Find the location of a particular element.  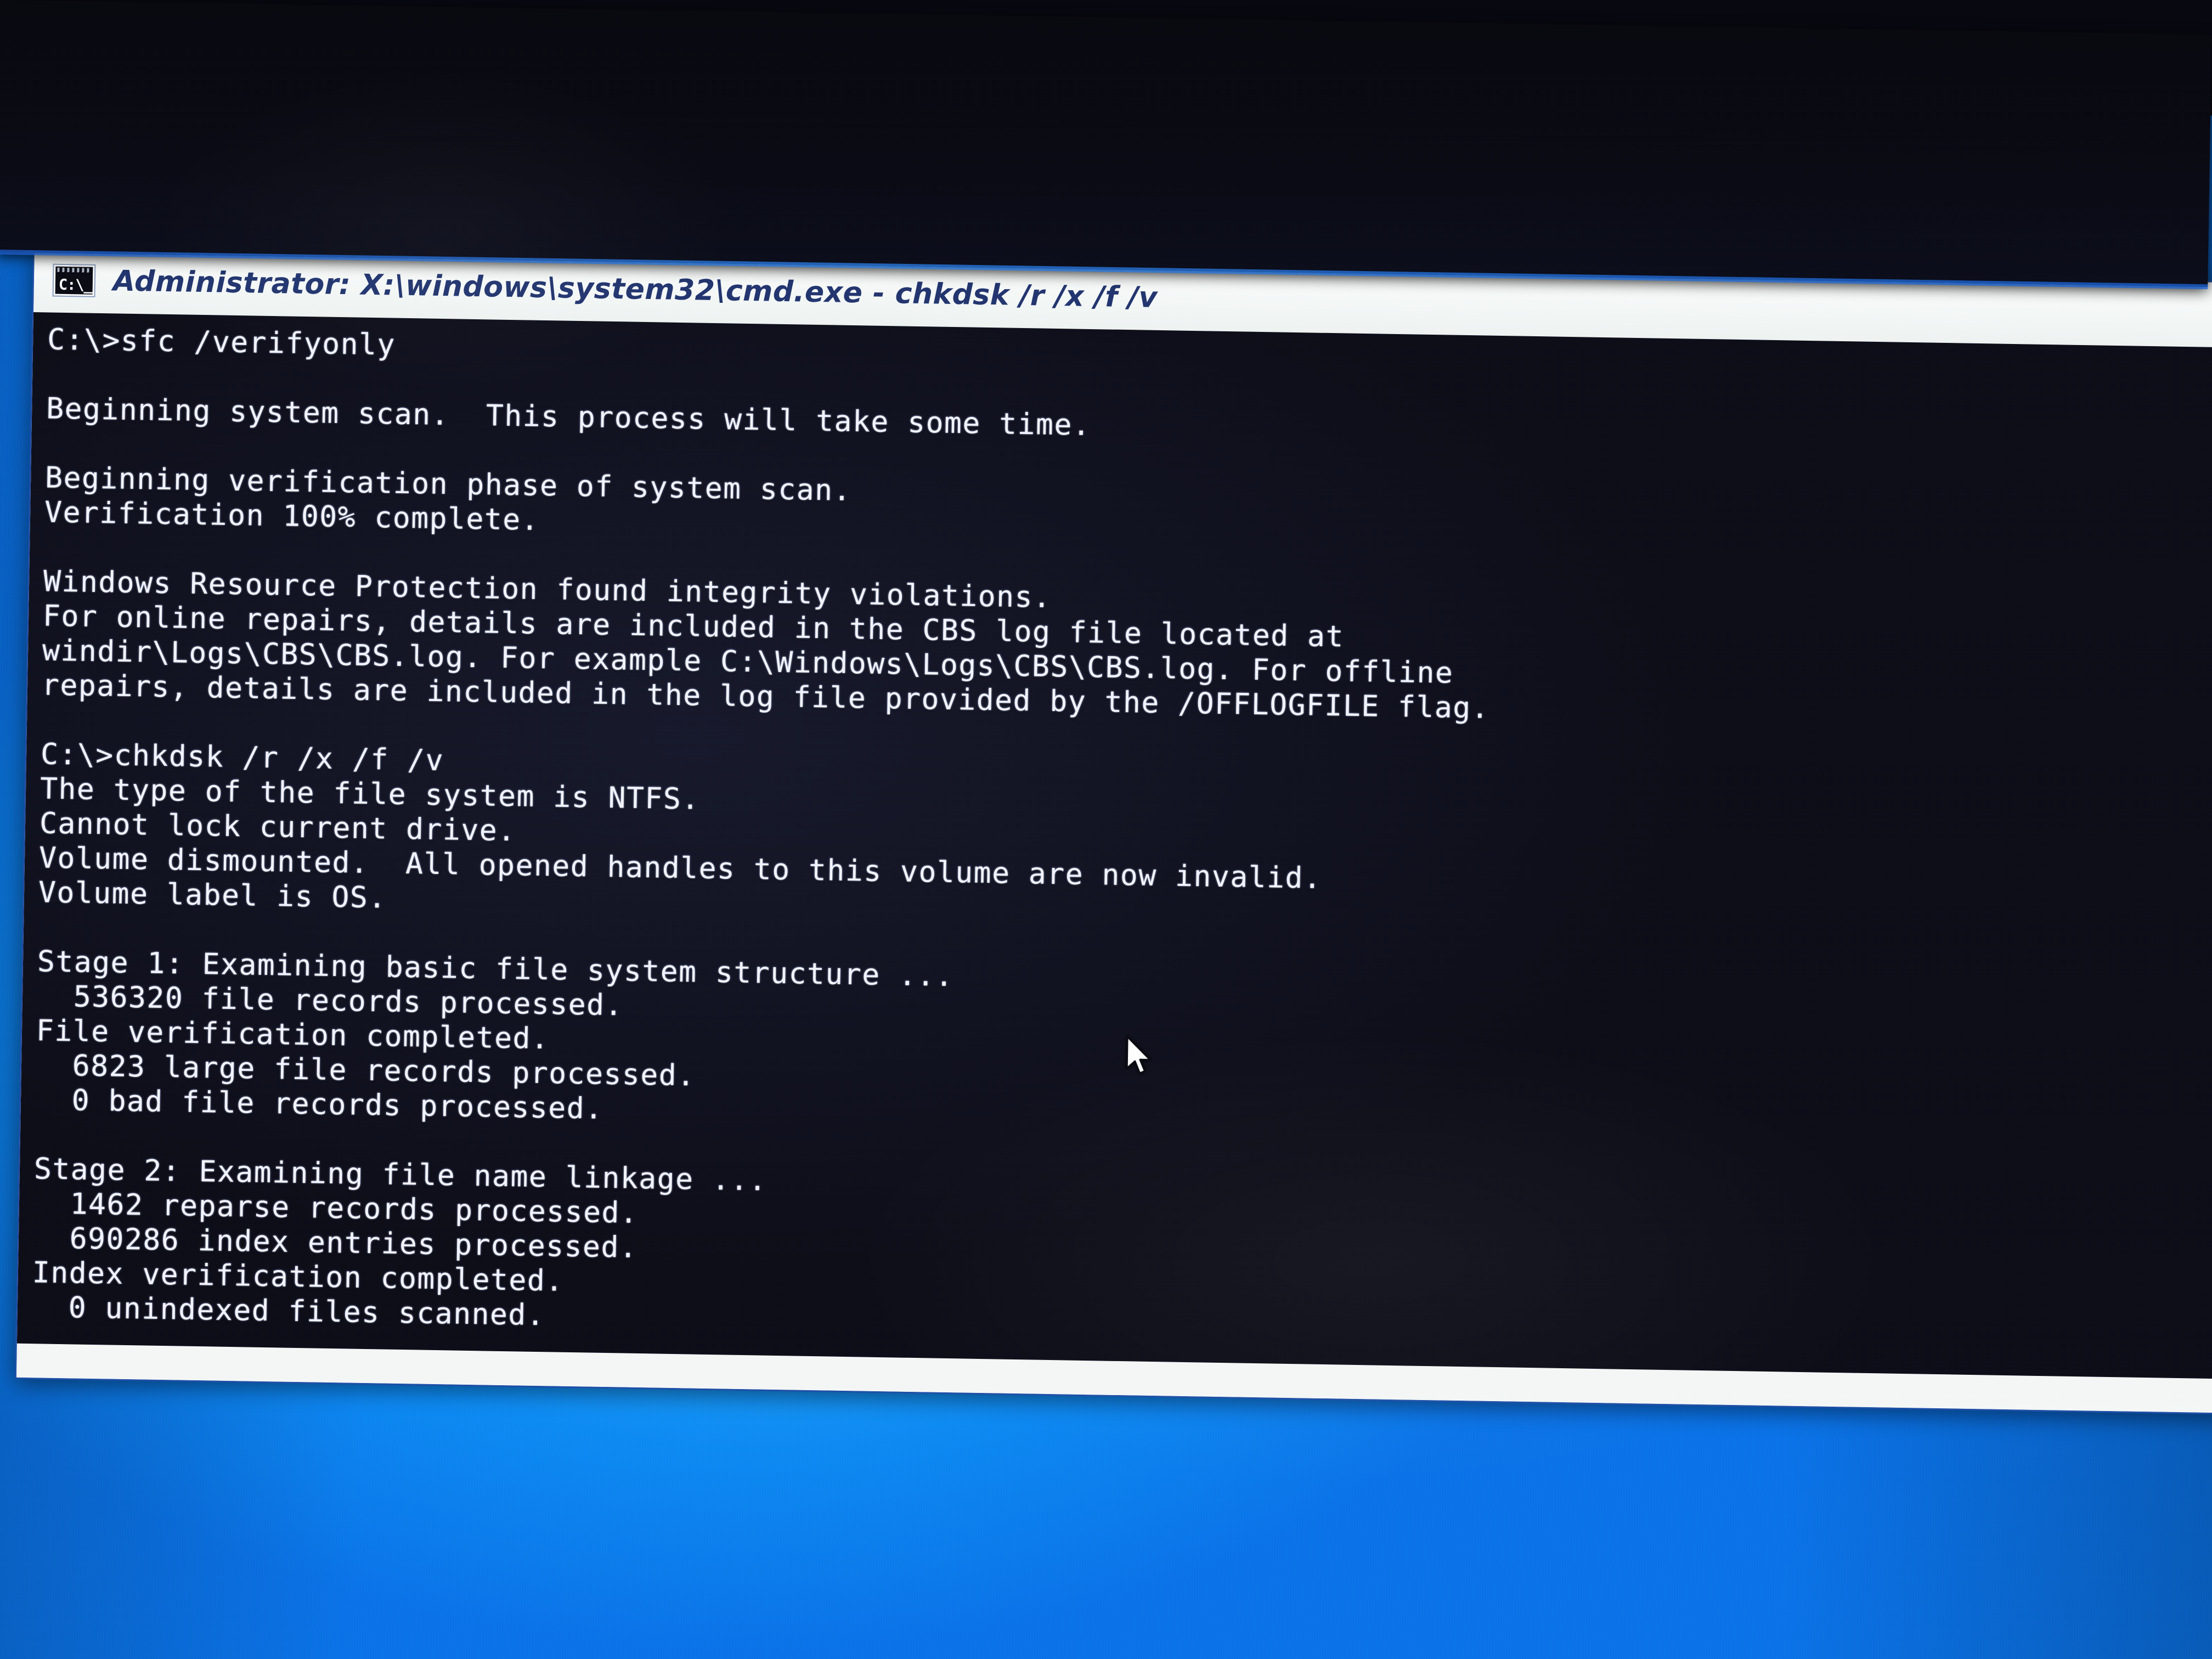

cmd-icon: C:\_ is located at coordinates (74, 280).